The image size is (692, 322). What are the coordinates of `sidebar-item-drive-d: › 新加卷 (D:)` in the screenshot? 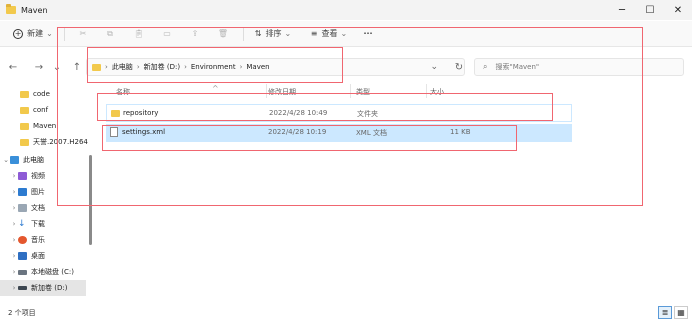 It's located at (43, 288).